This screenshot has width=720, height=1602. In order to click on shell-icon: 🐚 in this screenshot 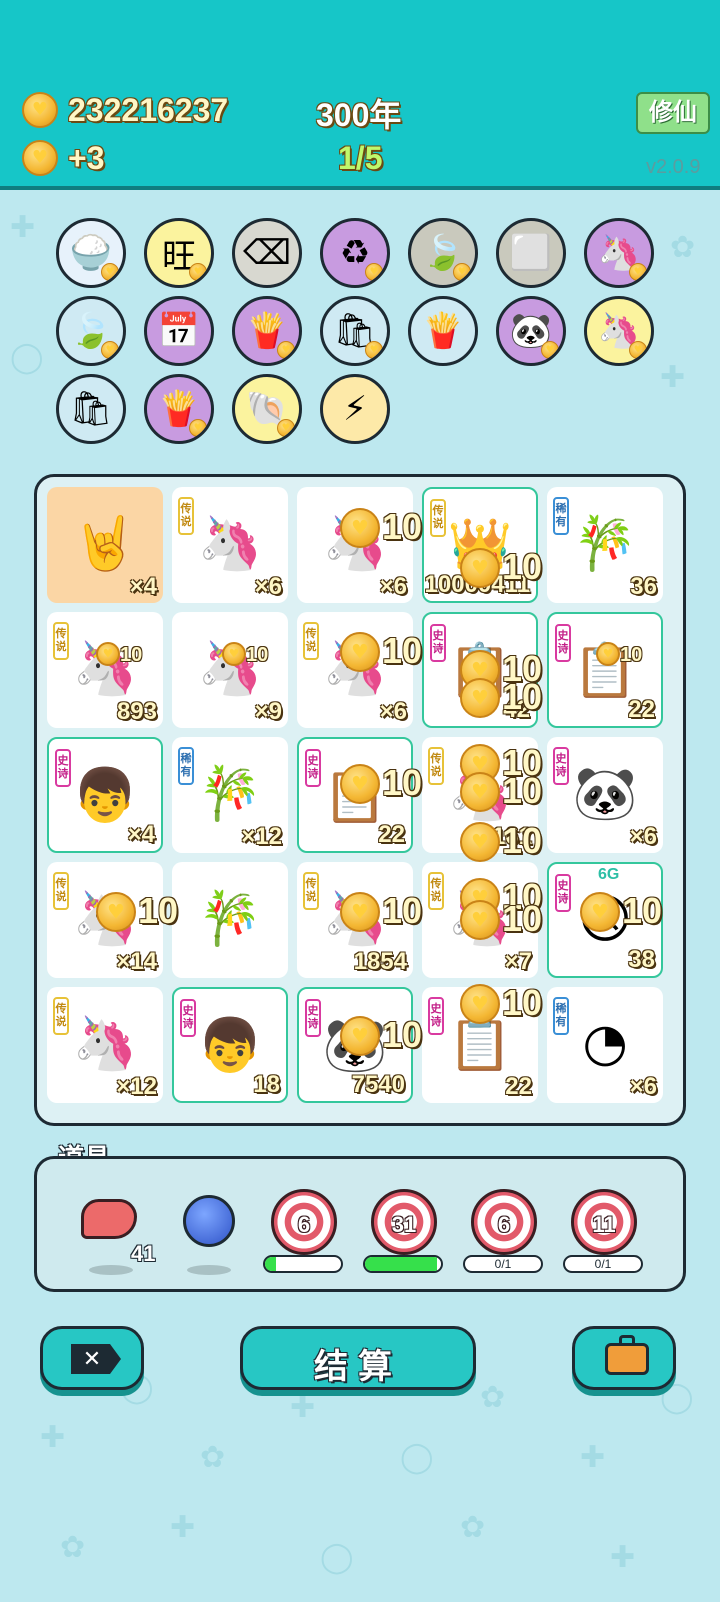, I will do `click(267, 409)`.